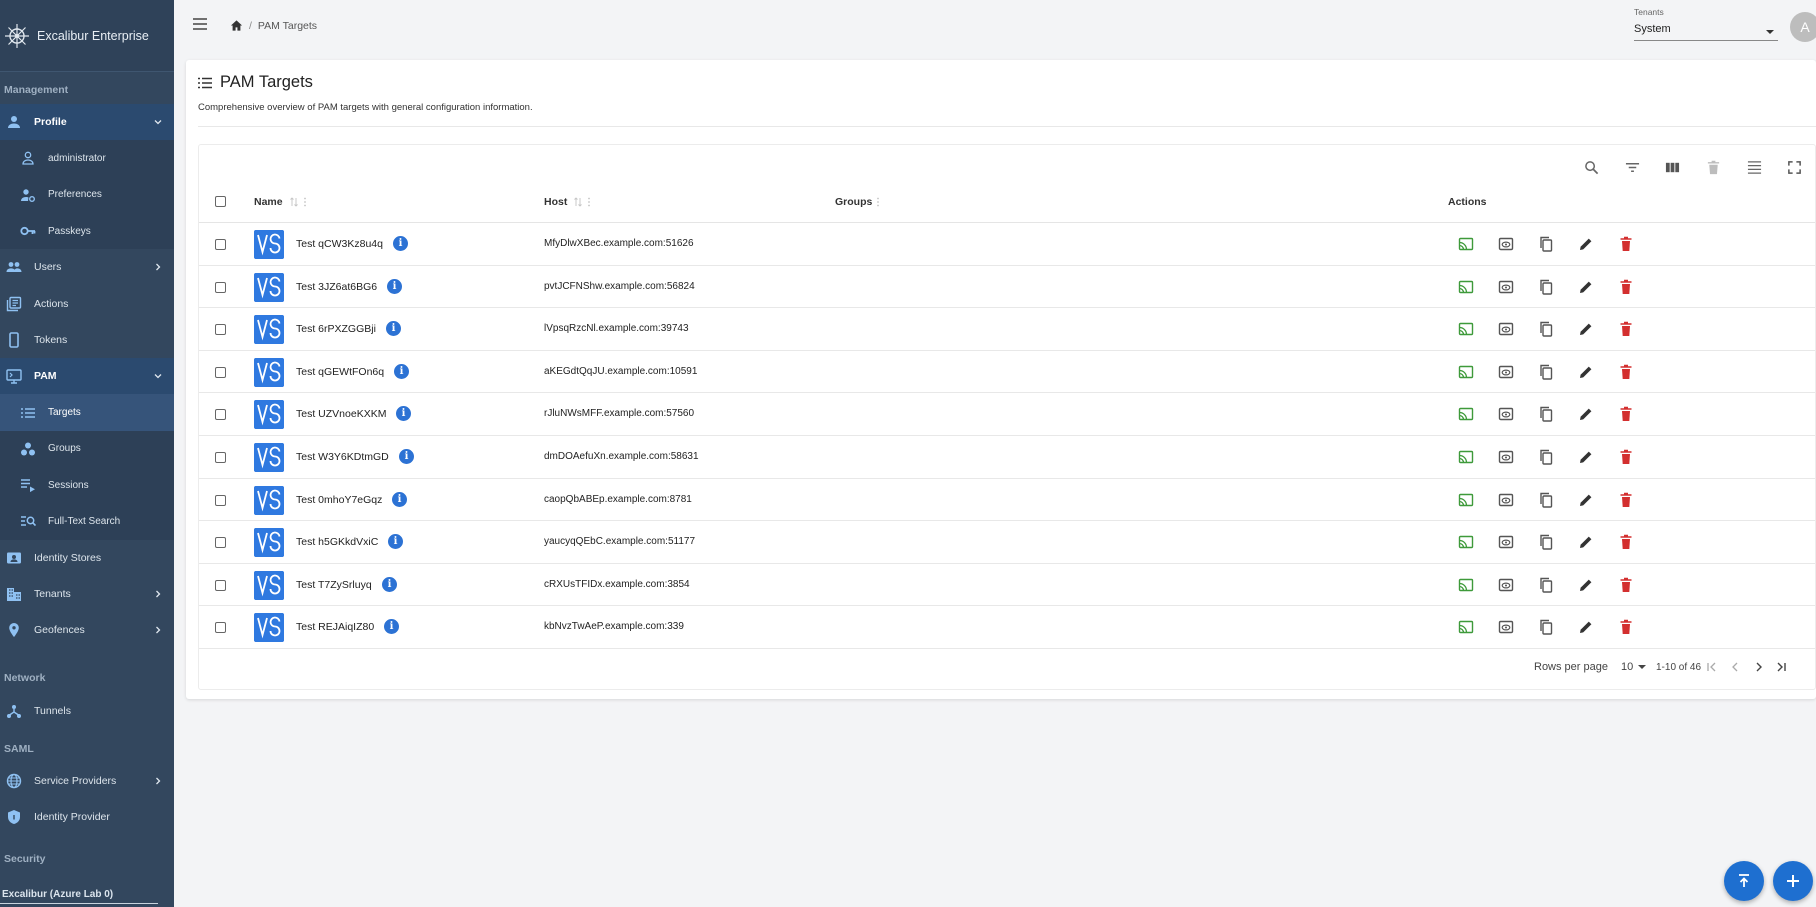 Image resolution: width=1816 pixels, height=907 pixels. What do you see at coordinates (87, 303) in the screenshot?
I see `sidebar-item-actions: Actions` at bounding box center [87, 303].